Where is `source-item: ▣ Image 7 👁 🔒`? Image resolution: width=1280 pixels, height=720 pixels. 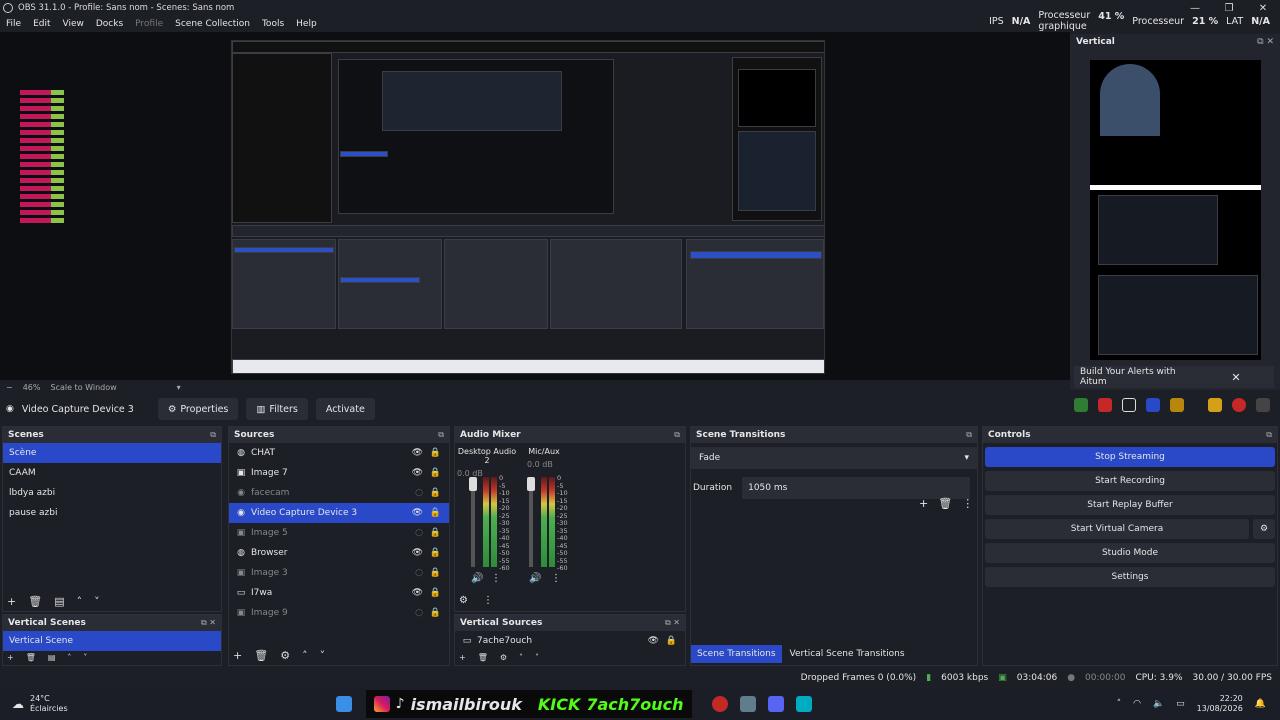
source-item: ▣ Image 7 👁 🔒 is located at coordinates (339, 473).